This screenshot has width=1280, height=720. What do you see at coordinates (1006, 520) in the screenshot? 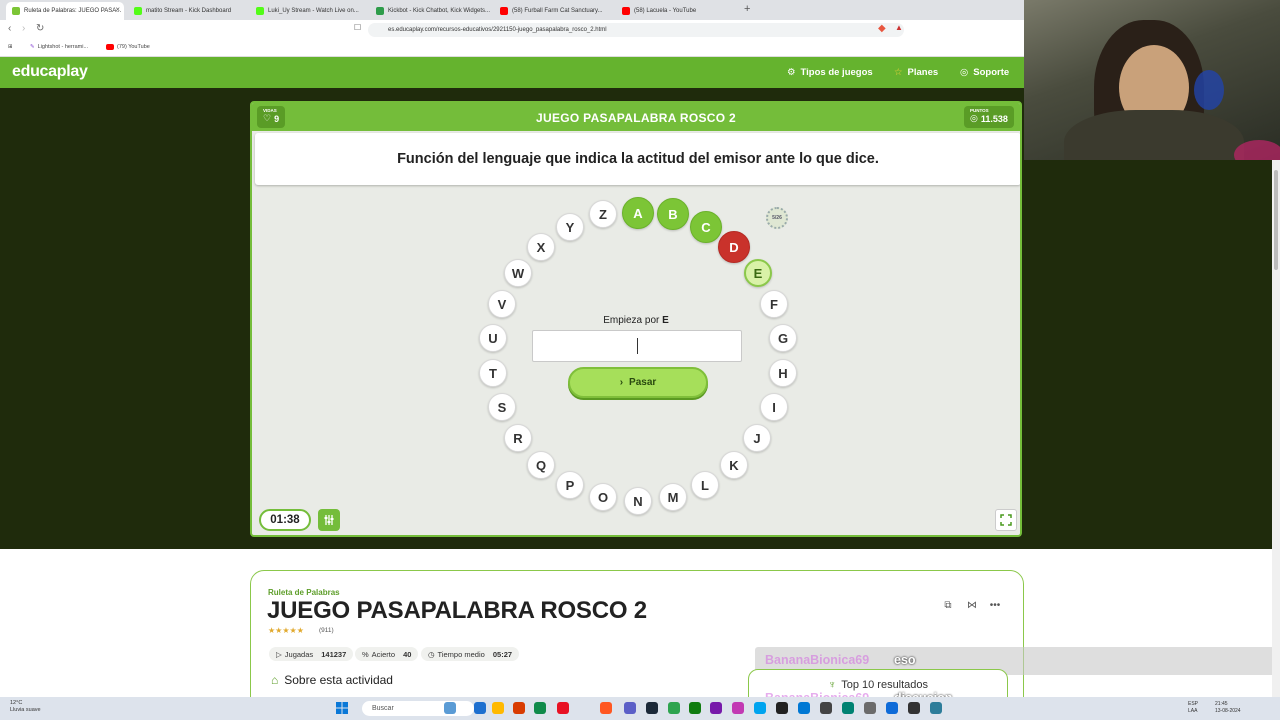
I see `fullscreen-button` at bounding box center [1006, 520].